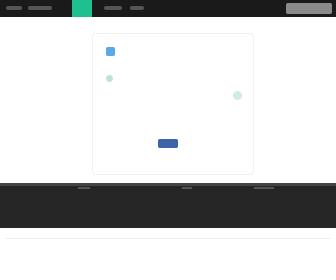 This screenshot has width=336, height=280. I want to click on status-dot-icon, so click(237, 95).